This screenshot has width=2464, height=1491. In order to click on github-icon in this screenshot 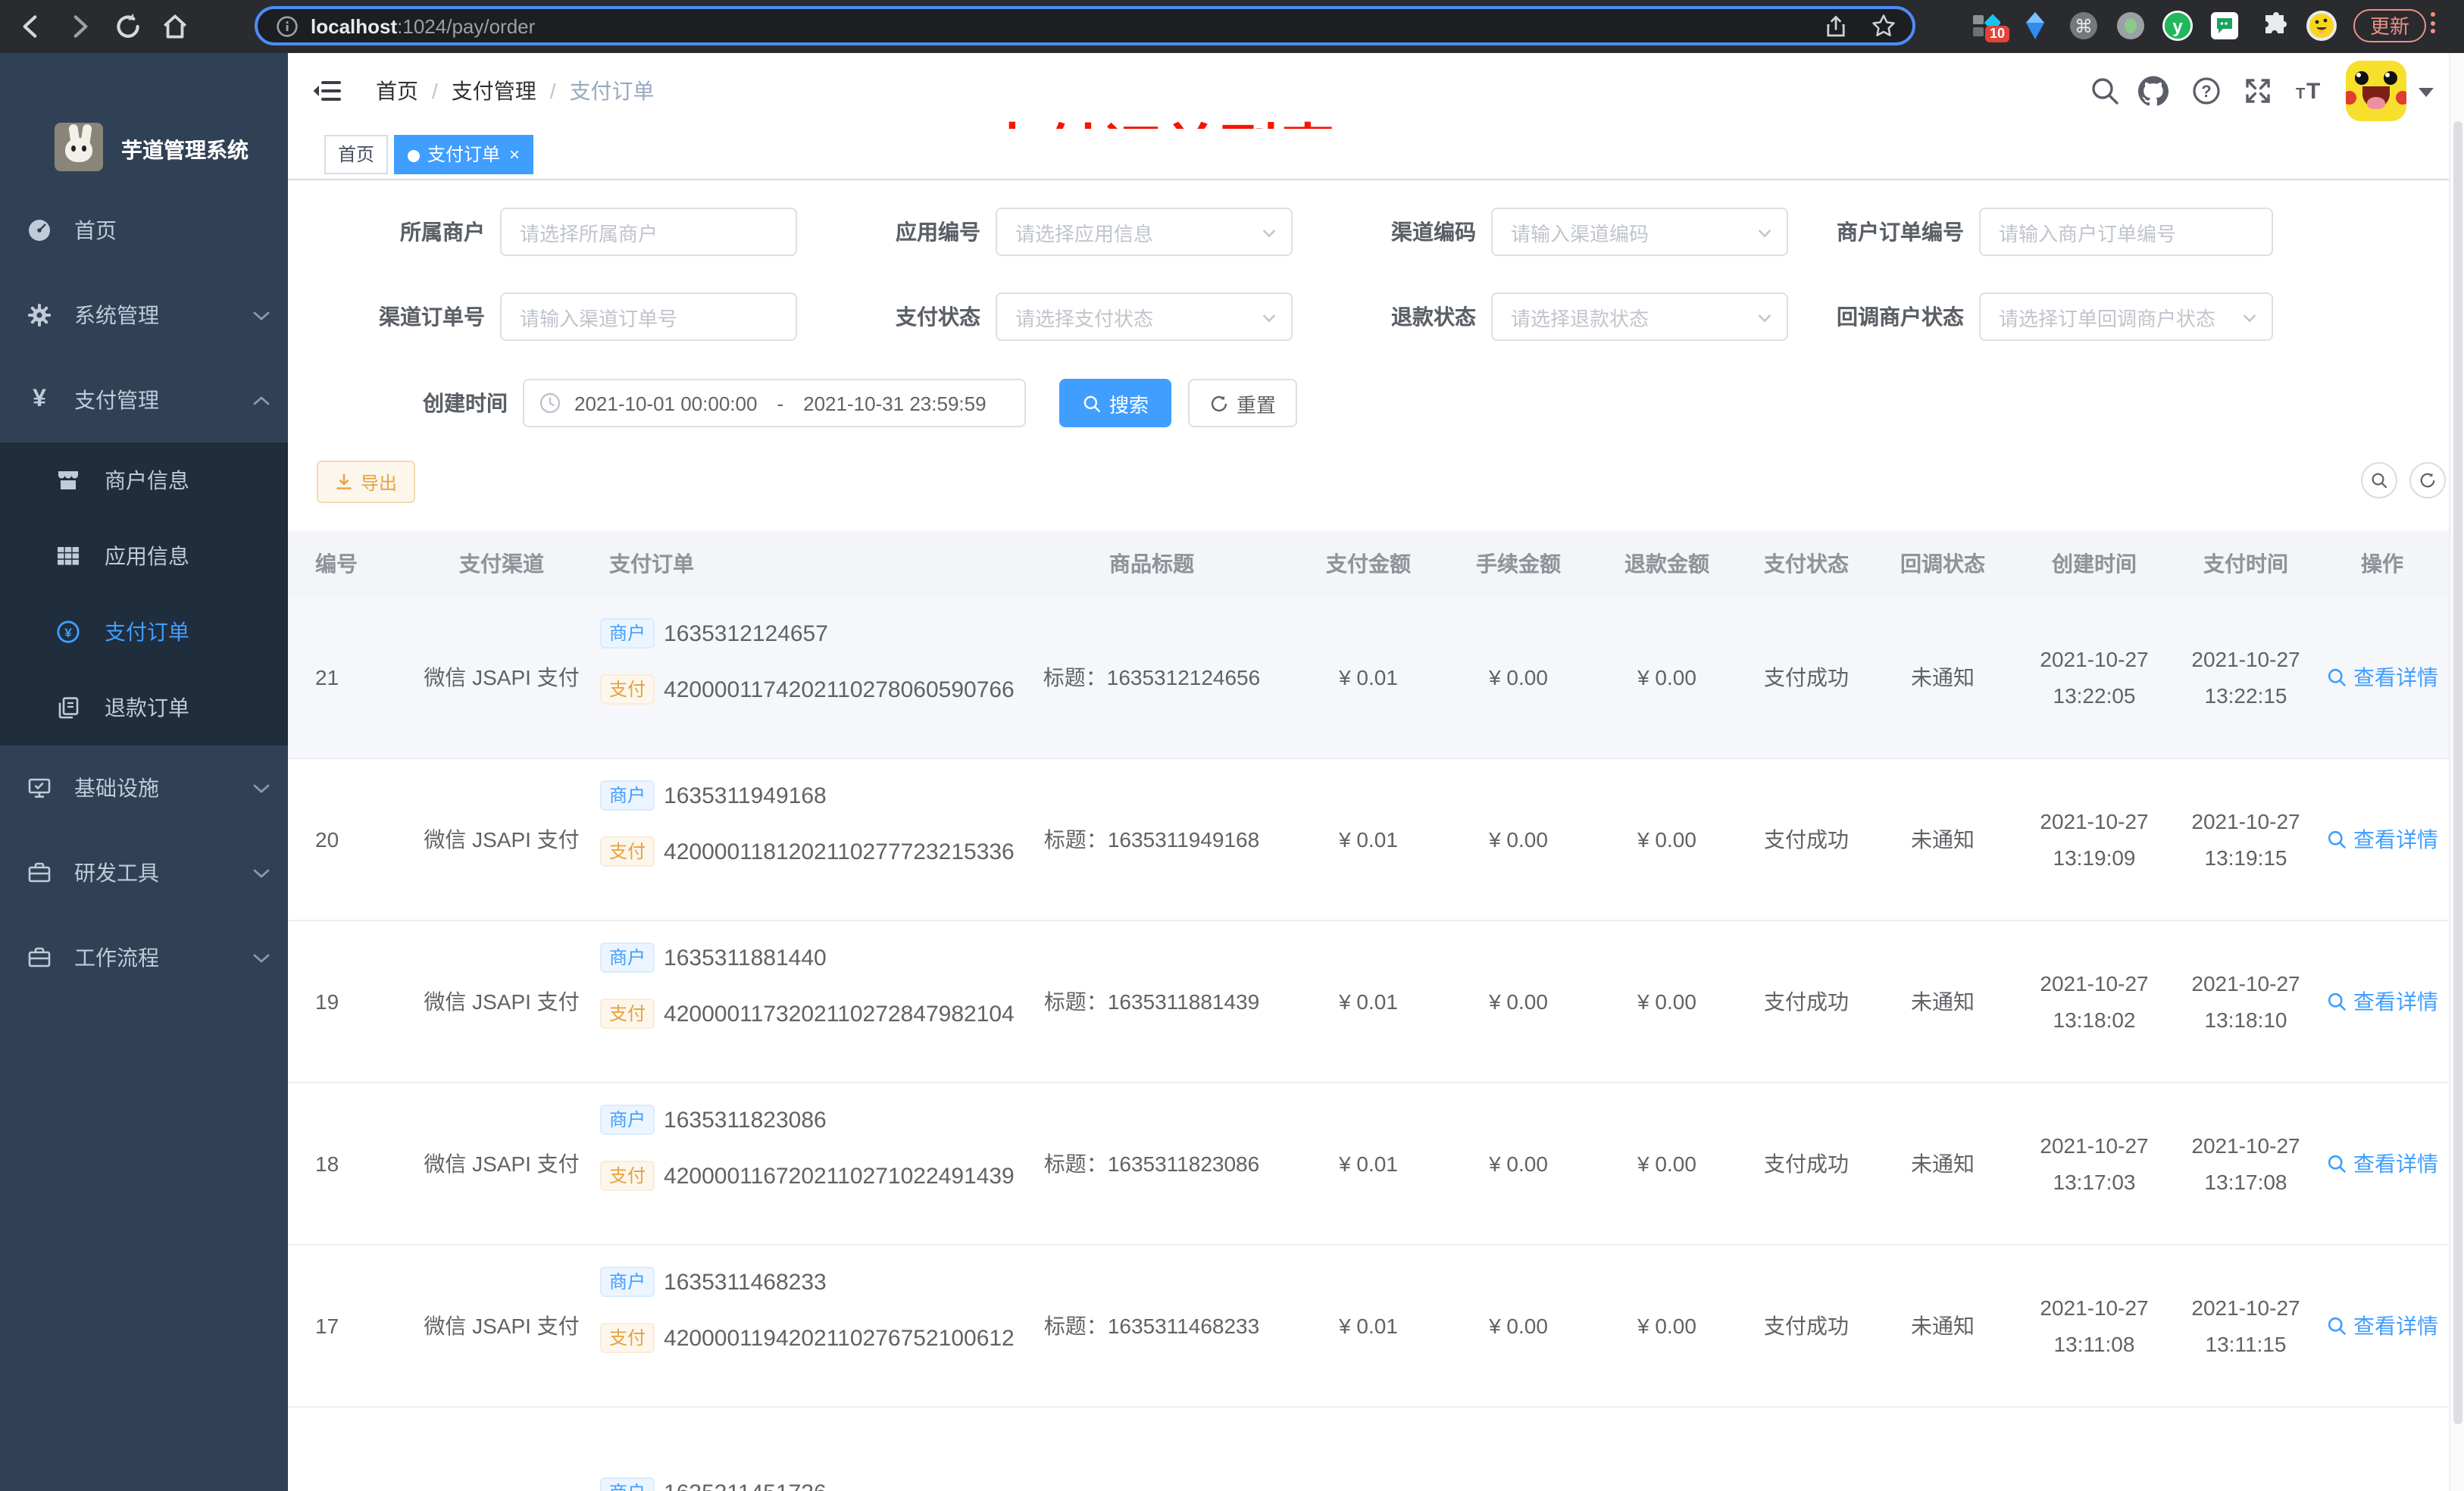, I will do `click(2153, 91)`.